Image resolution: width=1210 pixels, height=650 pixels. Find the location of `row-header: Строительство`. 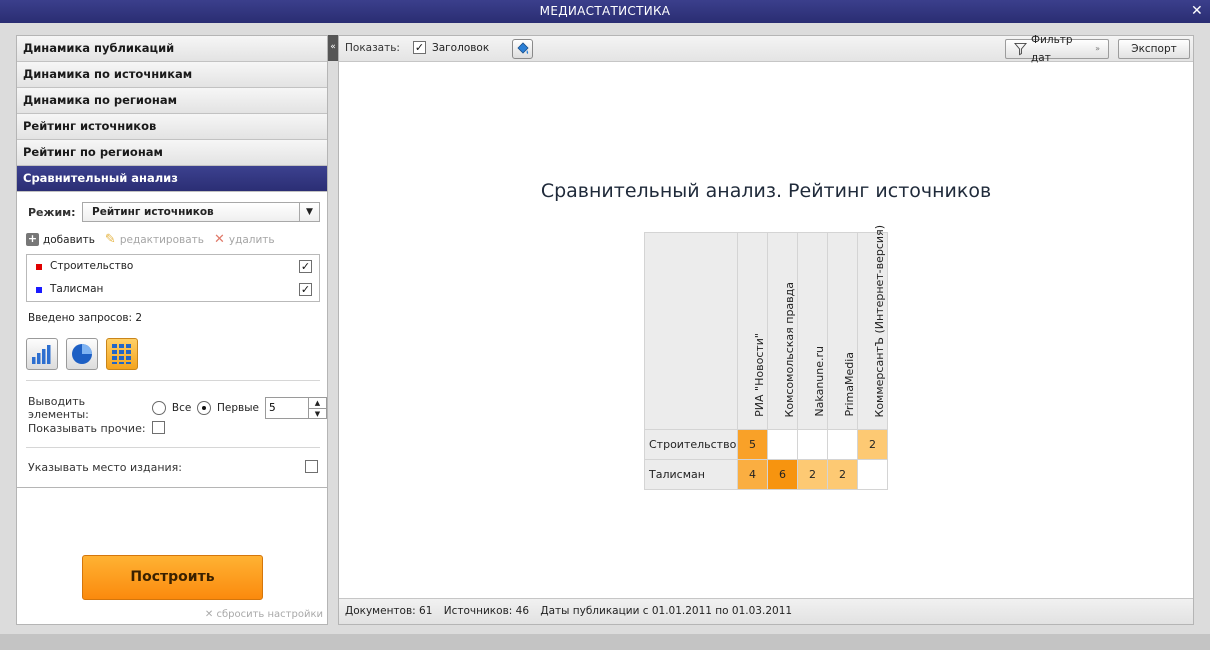

row-header: Строительство is located at coordinates (691, 444).